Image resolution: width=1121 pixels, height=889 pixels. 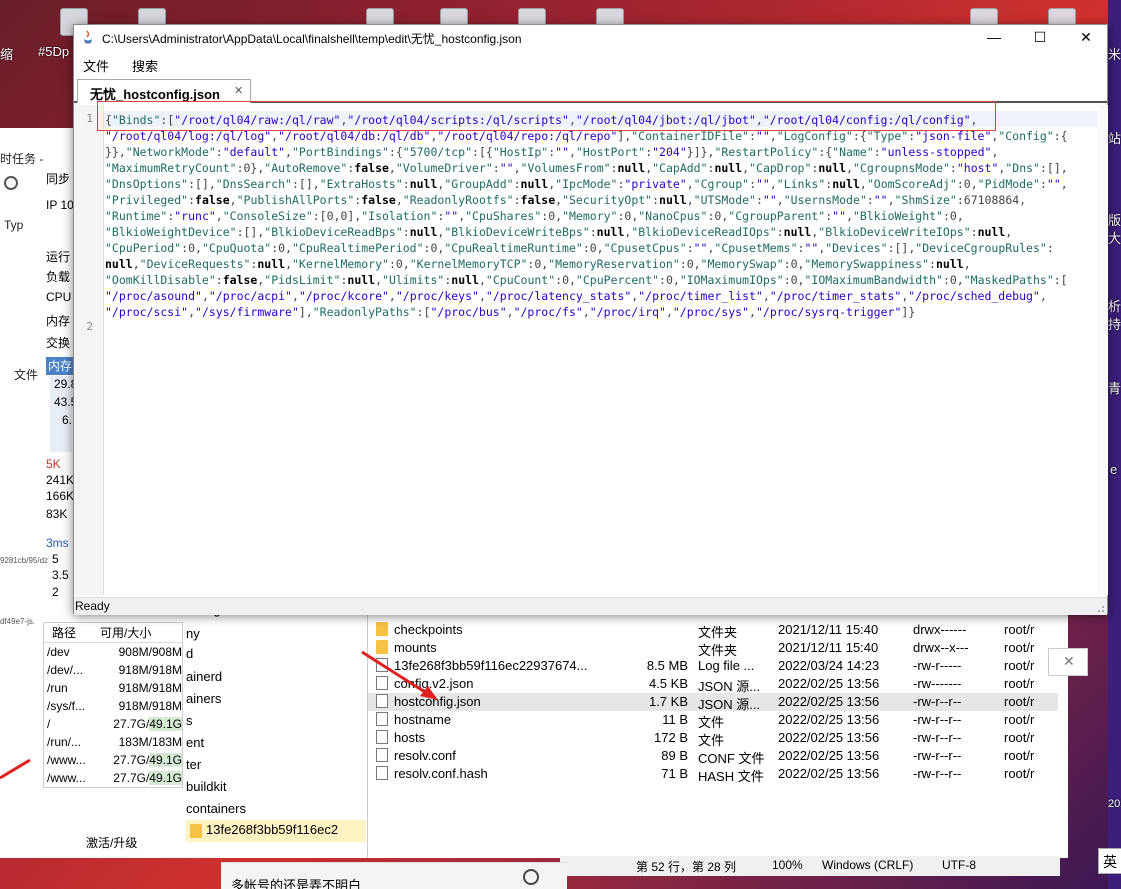 I want to click on tree-item: buildkit, so click(x=206, y=786).